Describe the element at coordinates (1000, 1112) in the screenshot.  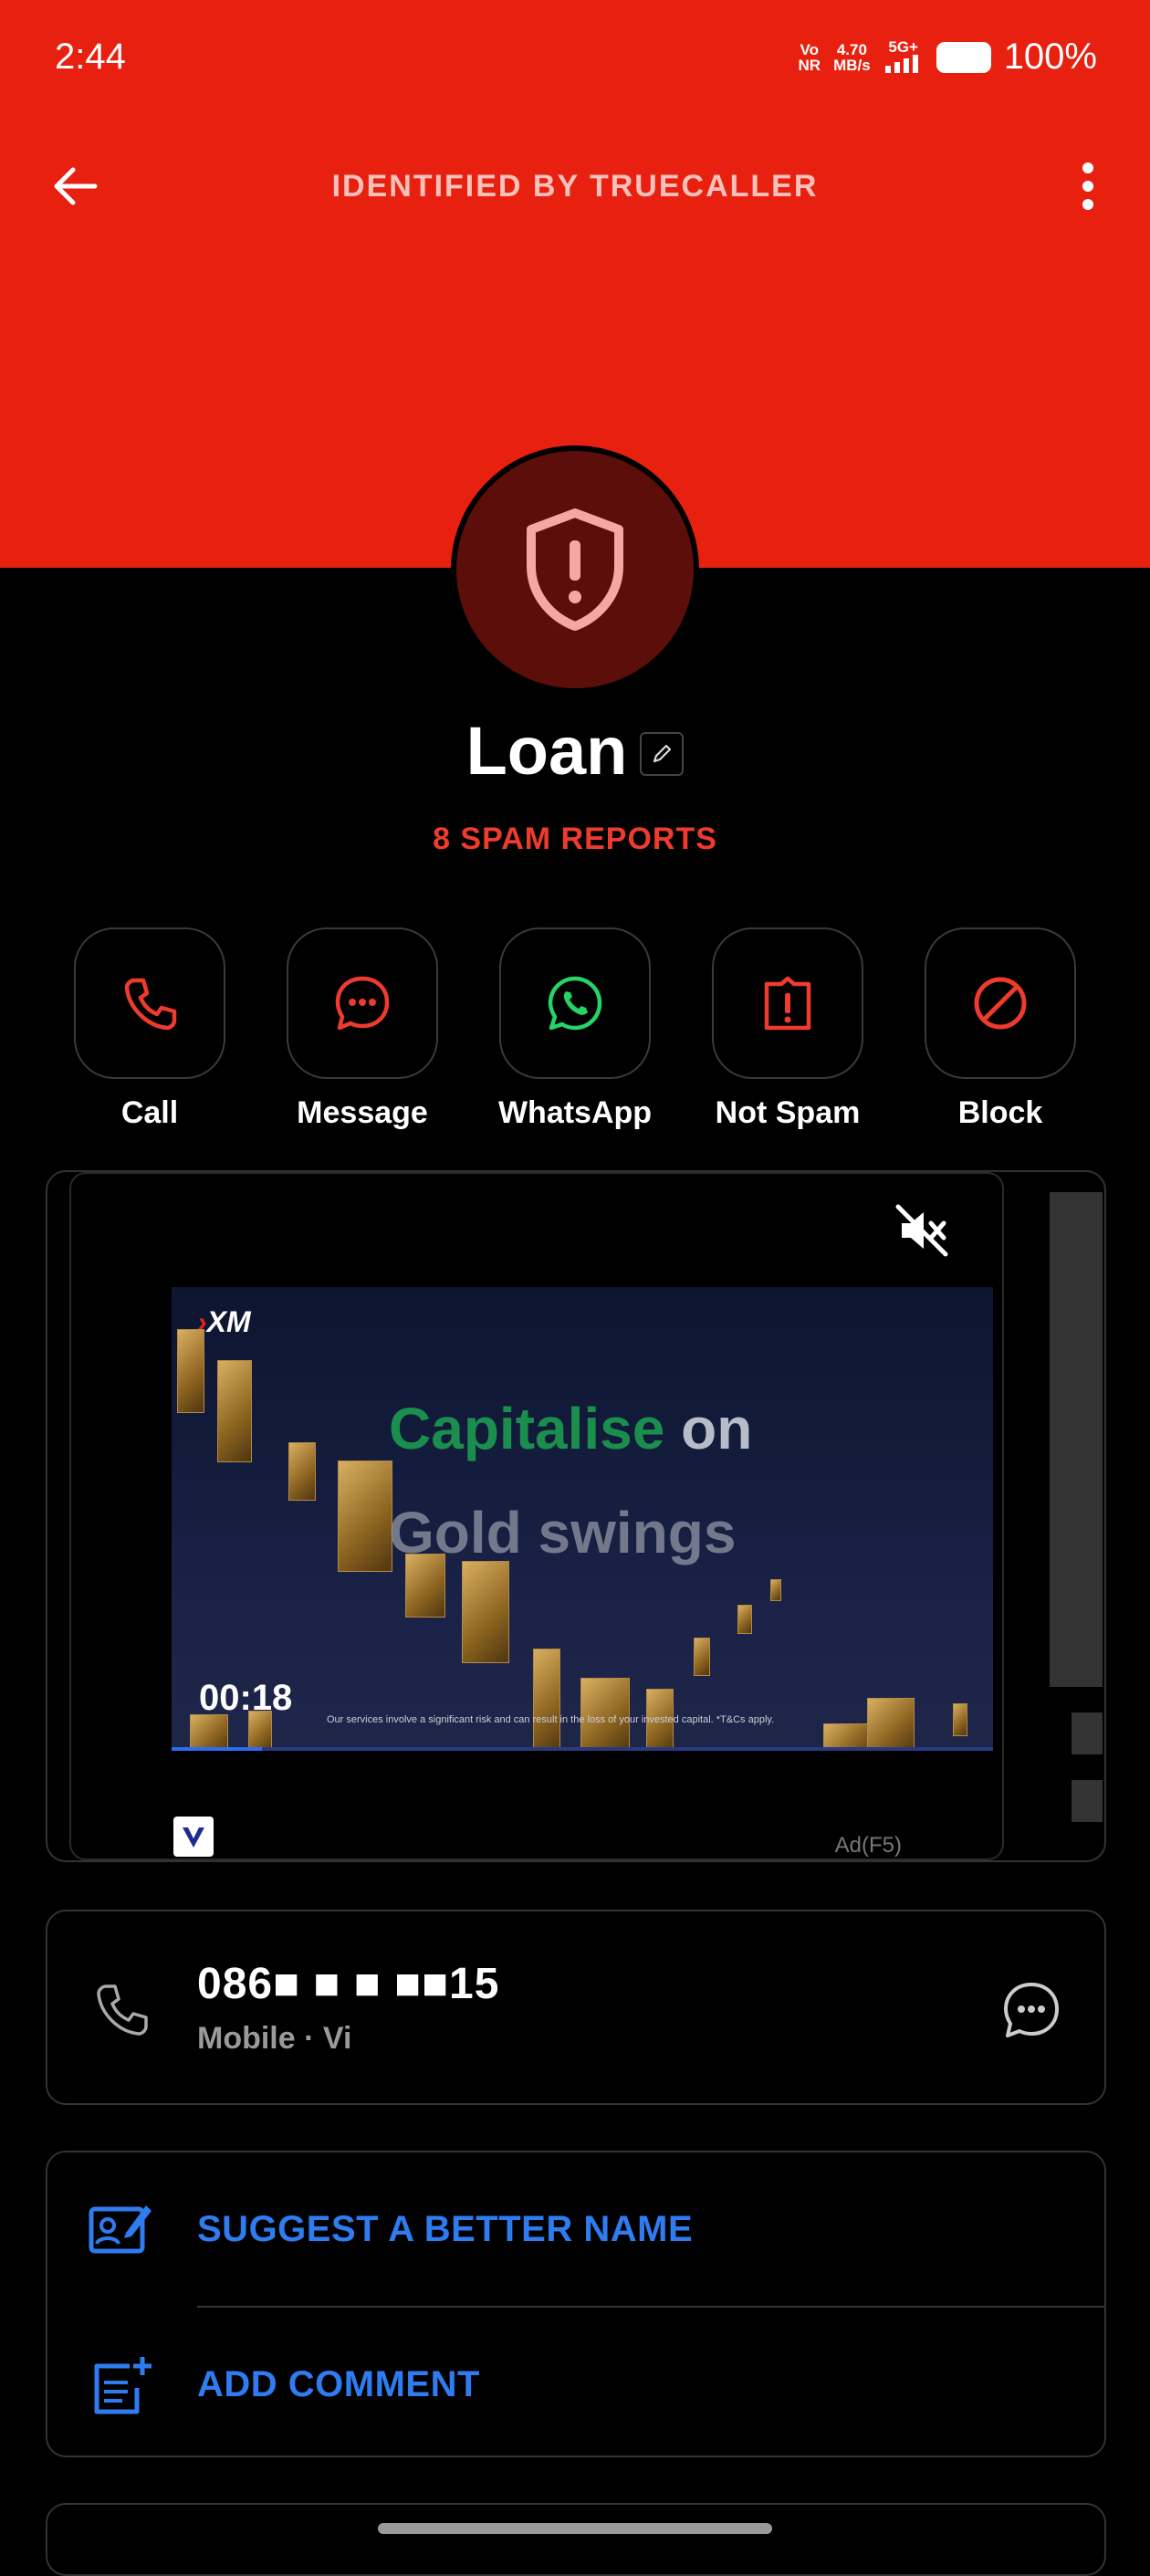
I see `block-label: Block` at that location.